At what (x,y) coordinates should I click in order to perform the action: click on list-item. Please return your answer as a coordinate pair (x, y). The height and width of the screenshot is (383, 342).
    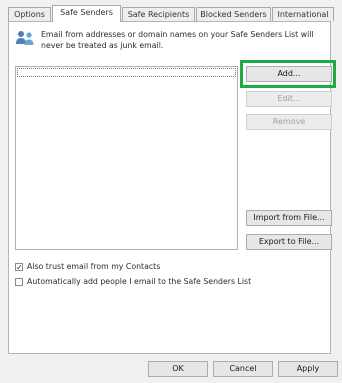
    Looking at the image, I should click on (126, 72).